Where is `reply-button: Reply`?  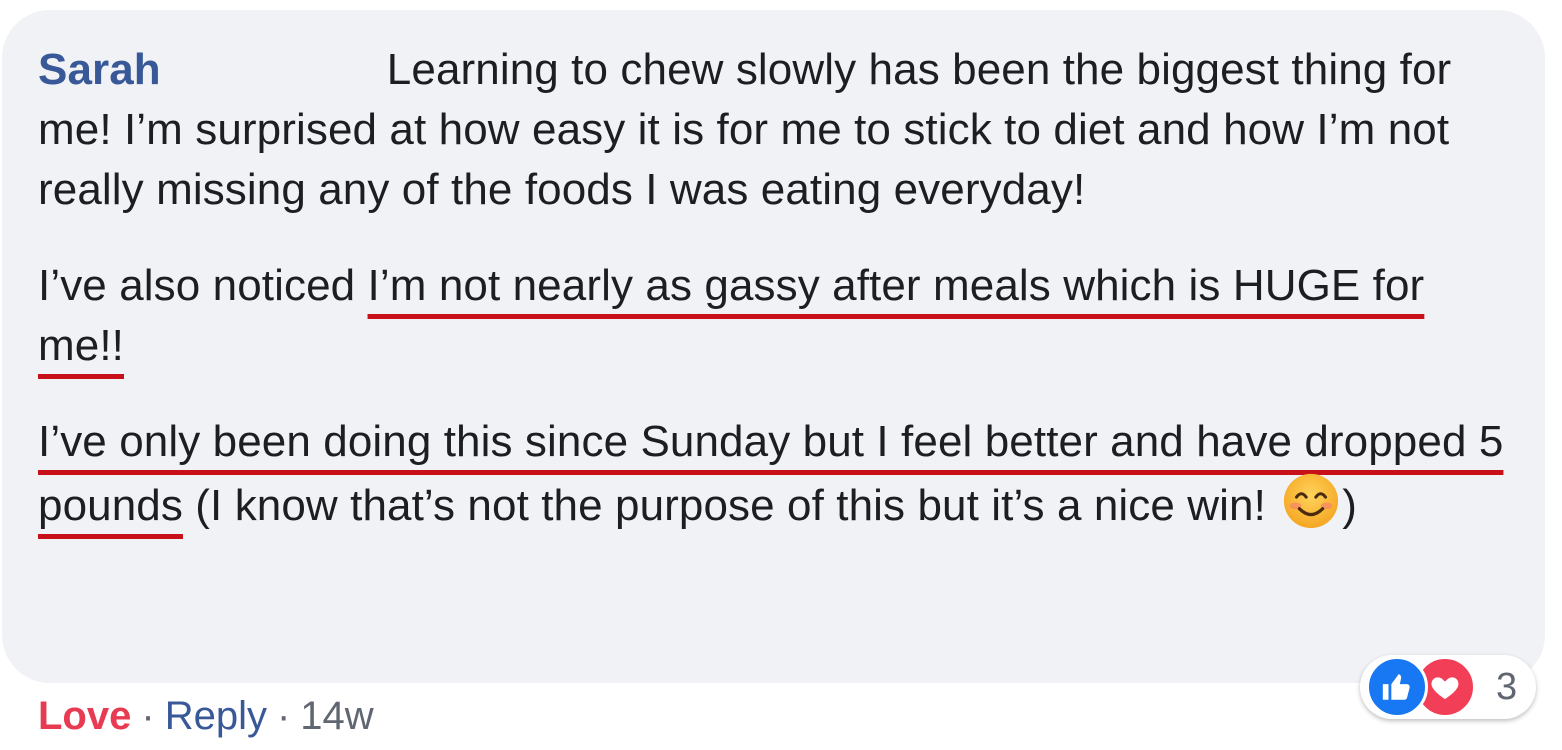
reply-button: Reply is located at coordinates (216, 716).